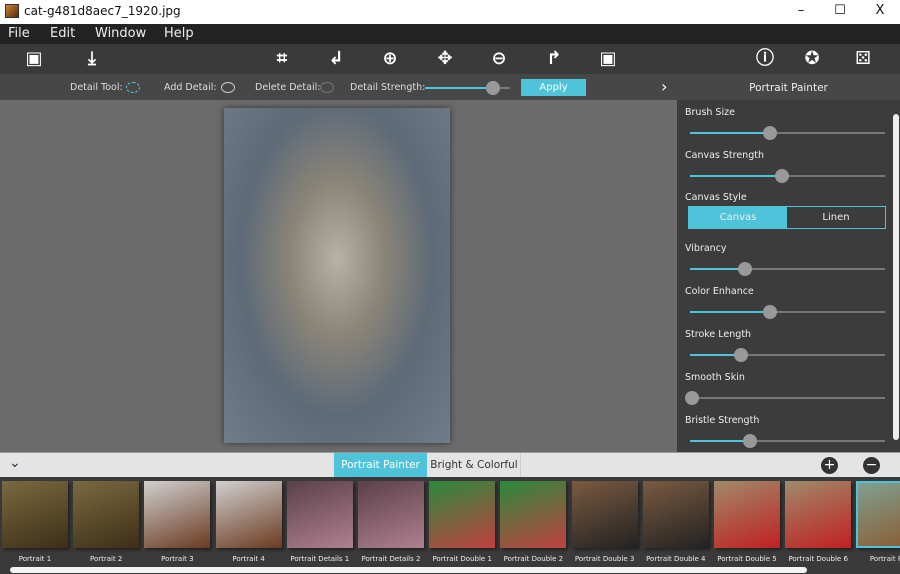 This screenshot has width=900, height=574. I want to click on delete-detail-label: Delete Detail:, so click(288, 87).